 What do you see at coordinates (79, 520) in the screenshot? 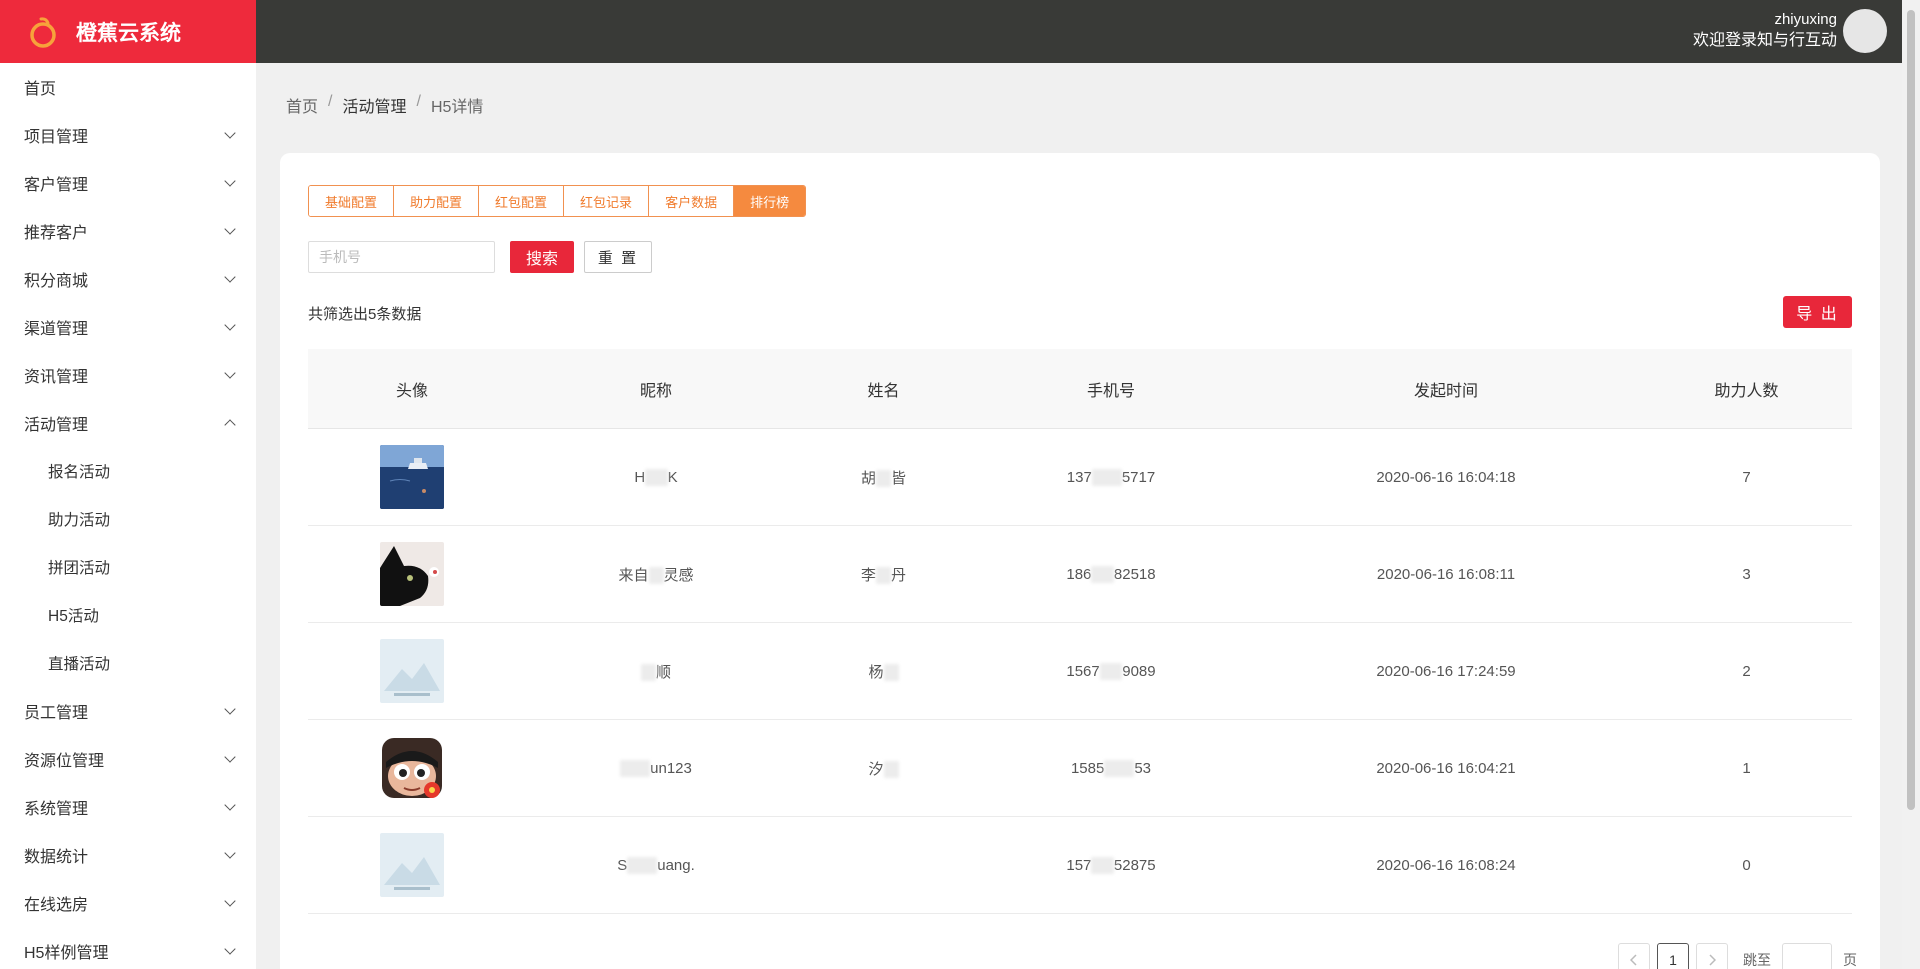
I see `sidebar-subitem-label: 助力活动` at bounding box center [79, 520].